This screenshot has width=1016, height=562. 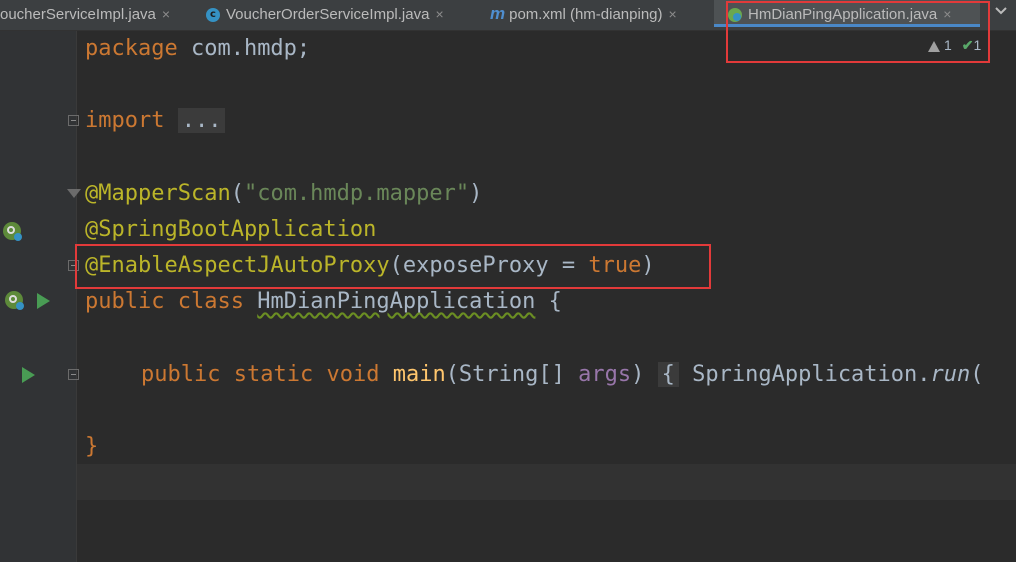 What do you see at coordinates (231, 229) in the screenshot?
I see `code-line-6: @SpringBootApplication` at bounding box center [231, 229].